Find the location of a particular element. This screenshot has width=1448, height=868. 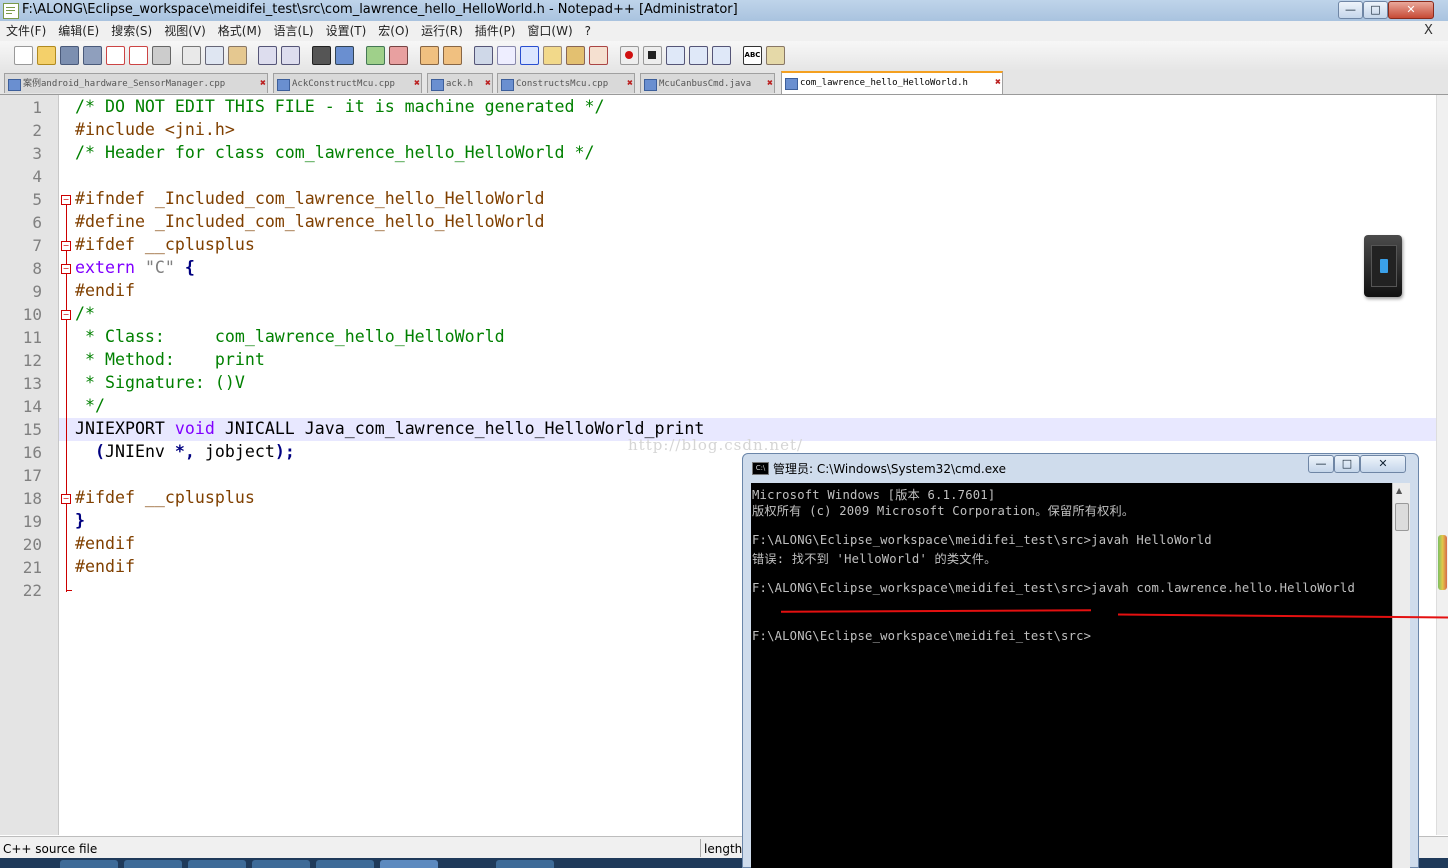

menu-search: 搜索(S) is located at coordinates (131, 31).